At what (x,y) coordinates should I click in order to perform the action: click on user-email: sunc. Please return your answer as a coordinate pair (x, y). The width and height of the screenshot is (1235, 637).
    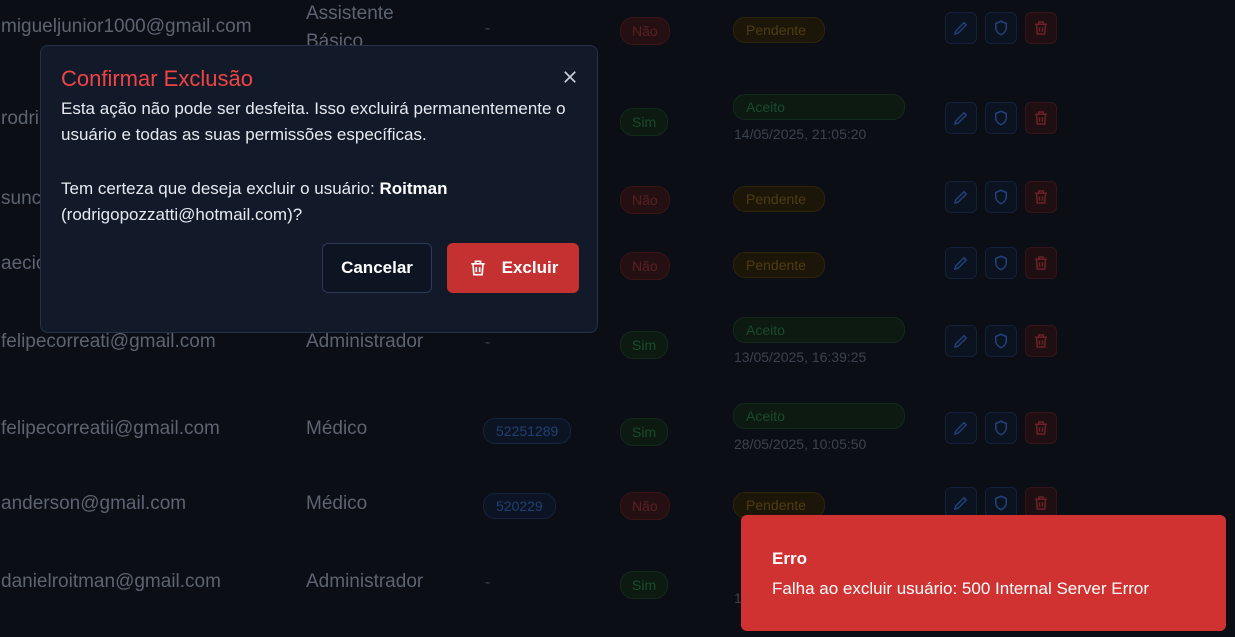
    Looking at the image, I should click on (21, 198).